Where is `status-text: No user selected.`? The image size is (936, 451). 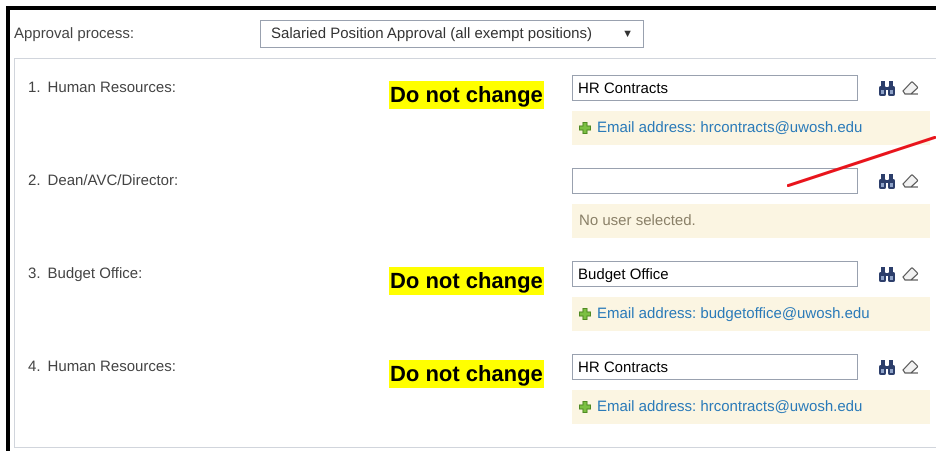
status-text: No user selected. is located at coordinates (637, 220).